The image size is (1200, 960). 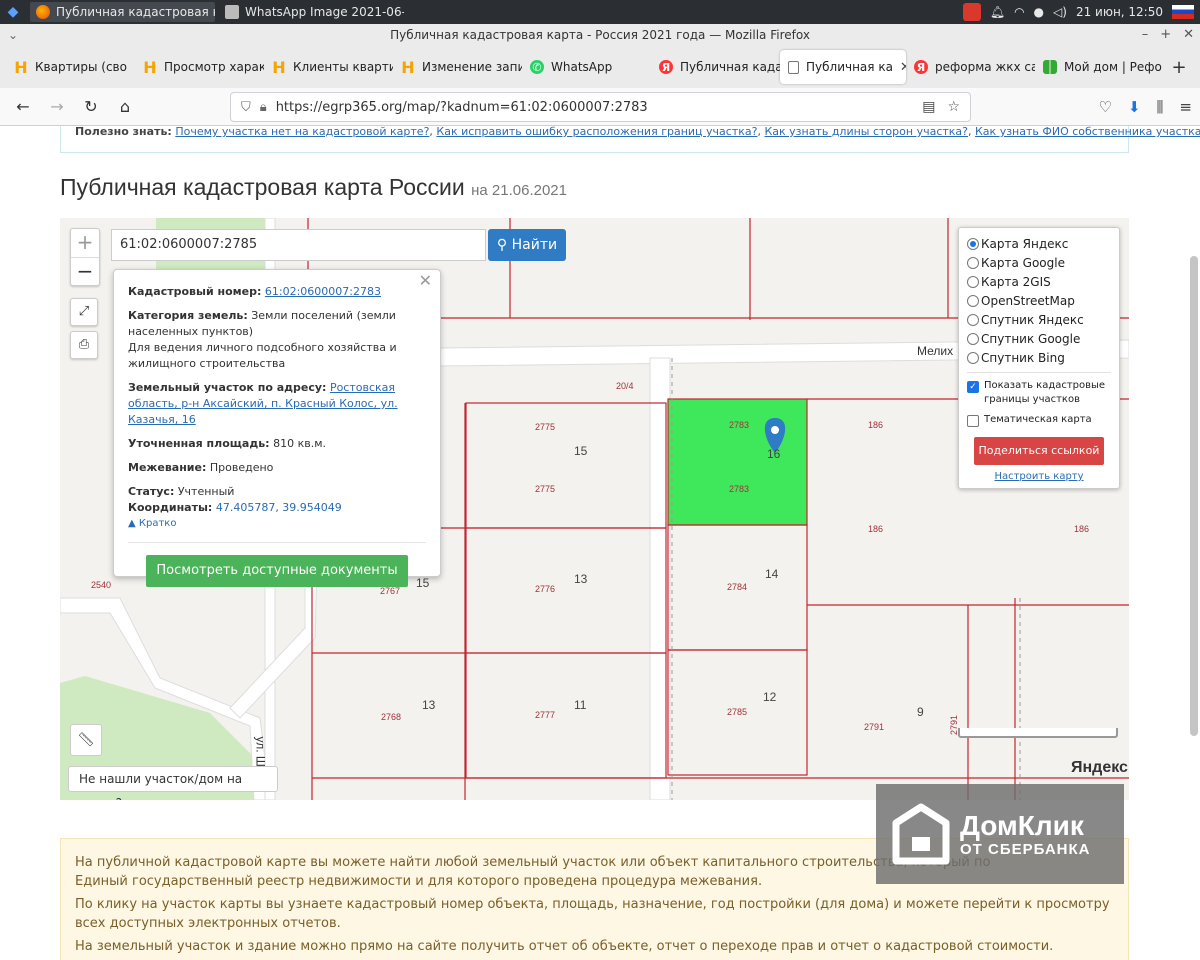 What do you see at coordinates (1039, 12) in the screenshot?
I see `power-icon: ●` at bounding box center [1039, 12].